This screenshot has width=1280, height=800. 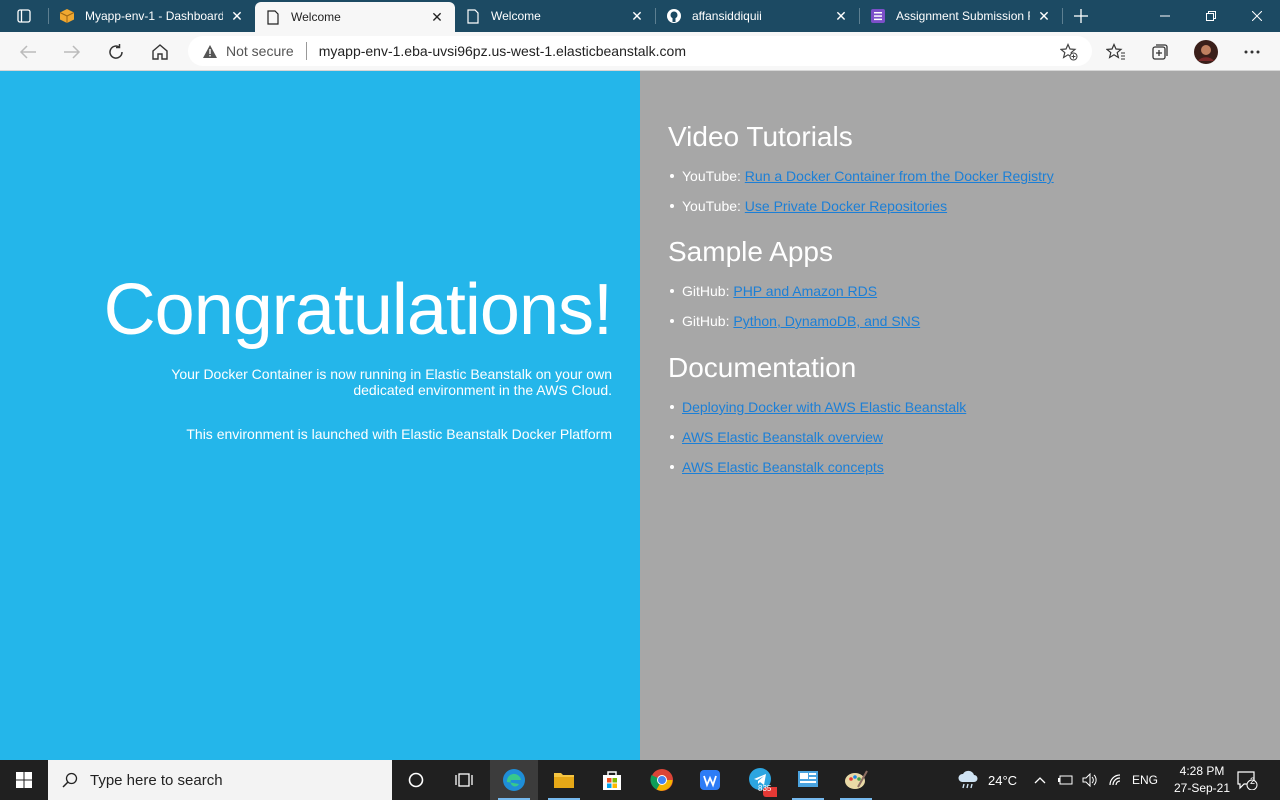 I want to click on new-tab-button, so click(x=1081, y=16).